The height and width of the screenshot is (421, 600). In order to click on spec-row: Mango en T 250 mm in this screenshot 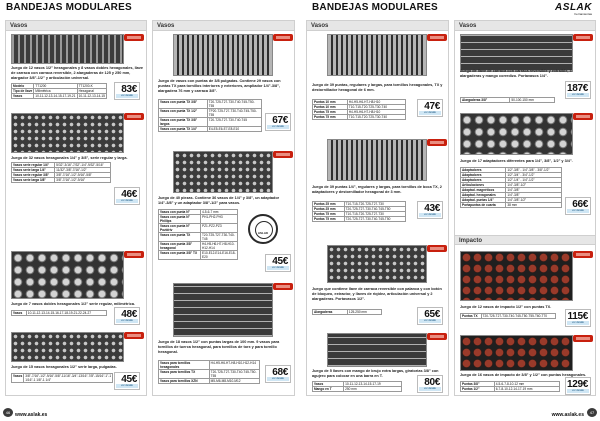, I will do `click(356, 389)`.